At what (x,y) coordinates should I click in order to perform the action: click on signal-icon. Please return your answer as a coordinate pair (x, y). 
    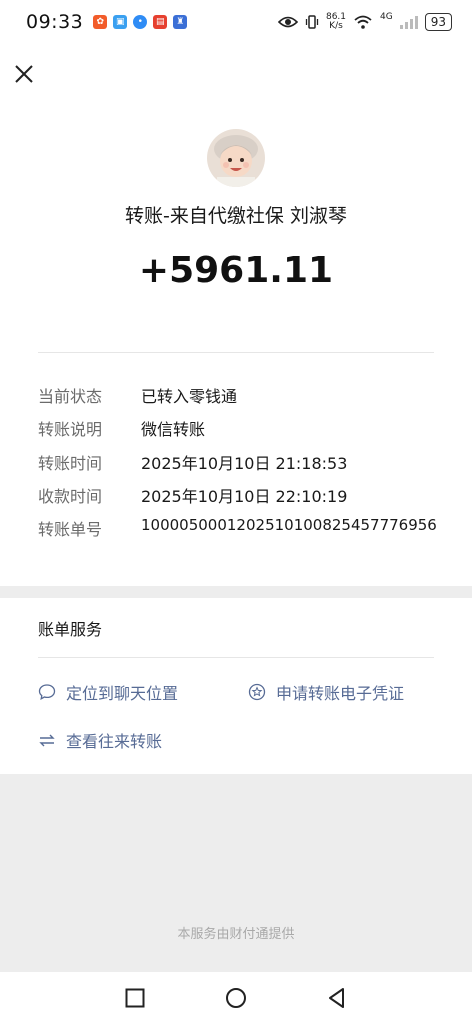
    Looking at the image, I should click on (408, 22).